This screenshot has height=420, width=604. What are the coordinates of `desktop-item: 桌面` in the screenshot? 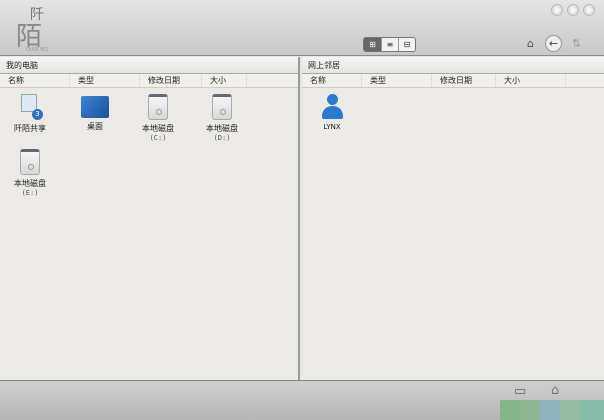 It's located at (95, 113).